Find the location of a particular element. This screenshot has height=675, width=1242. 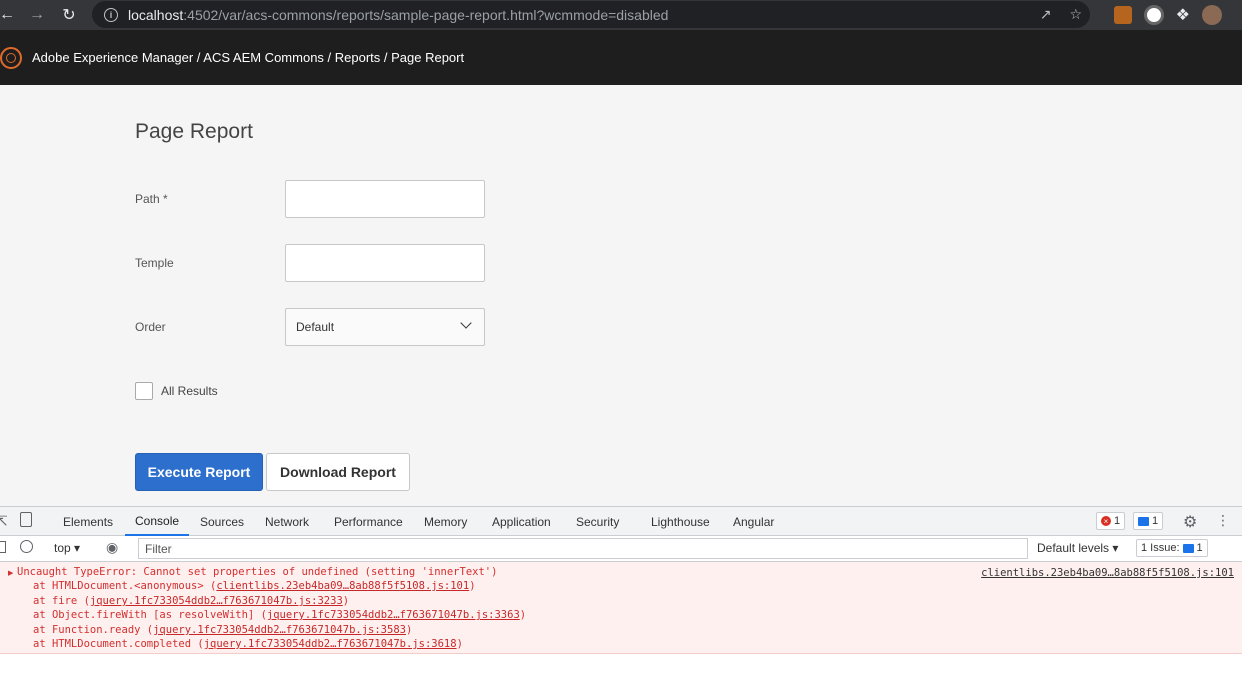

order-select-value: Default is located at coordinates (315, 327).